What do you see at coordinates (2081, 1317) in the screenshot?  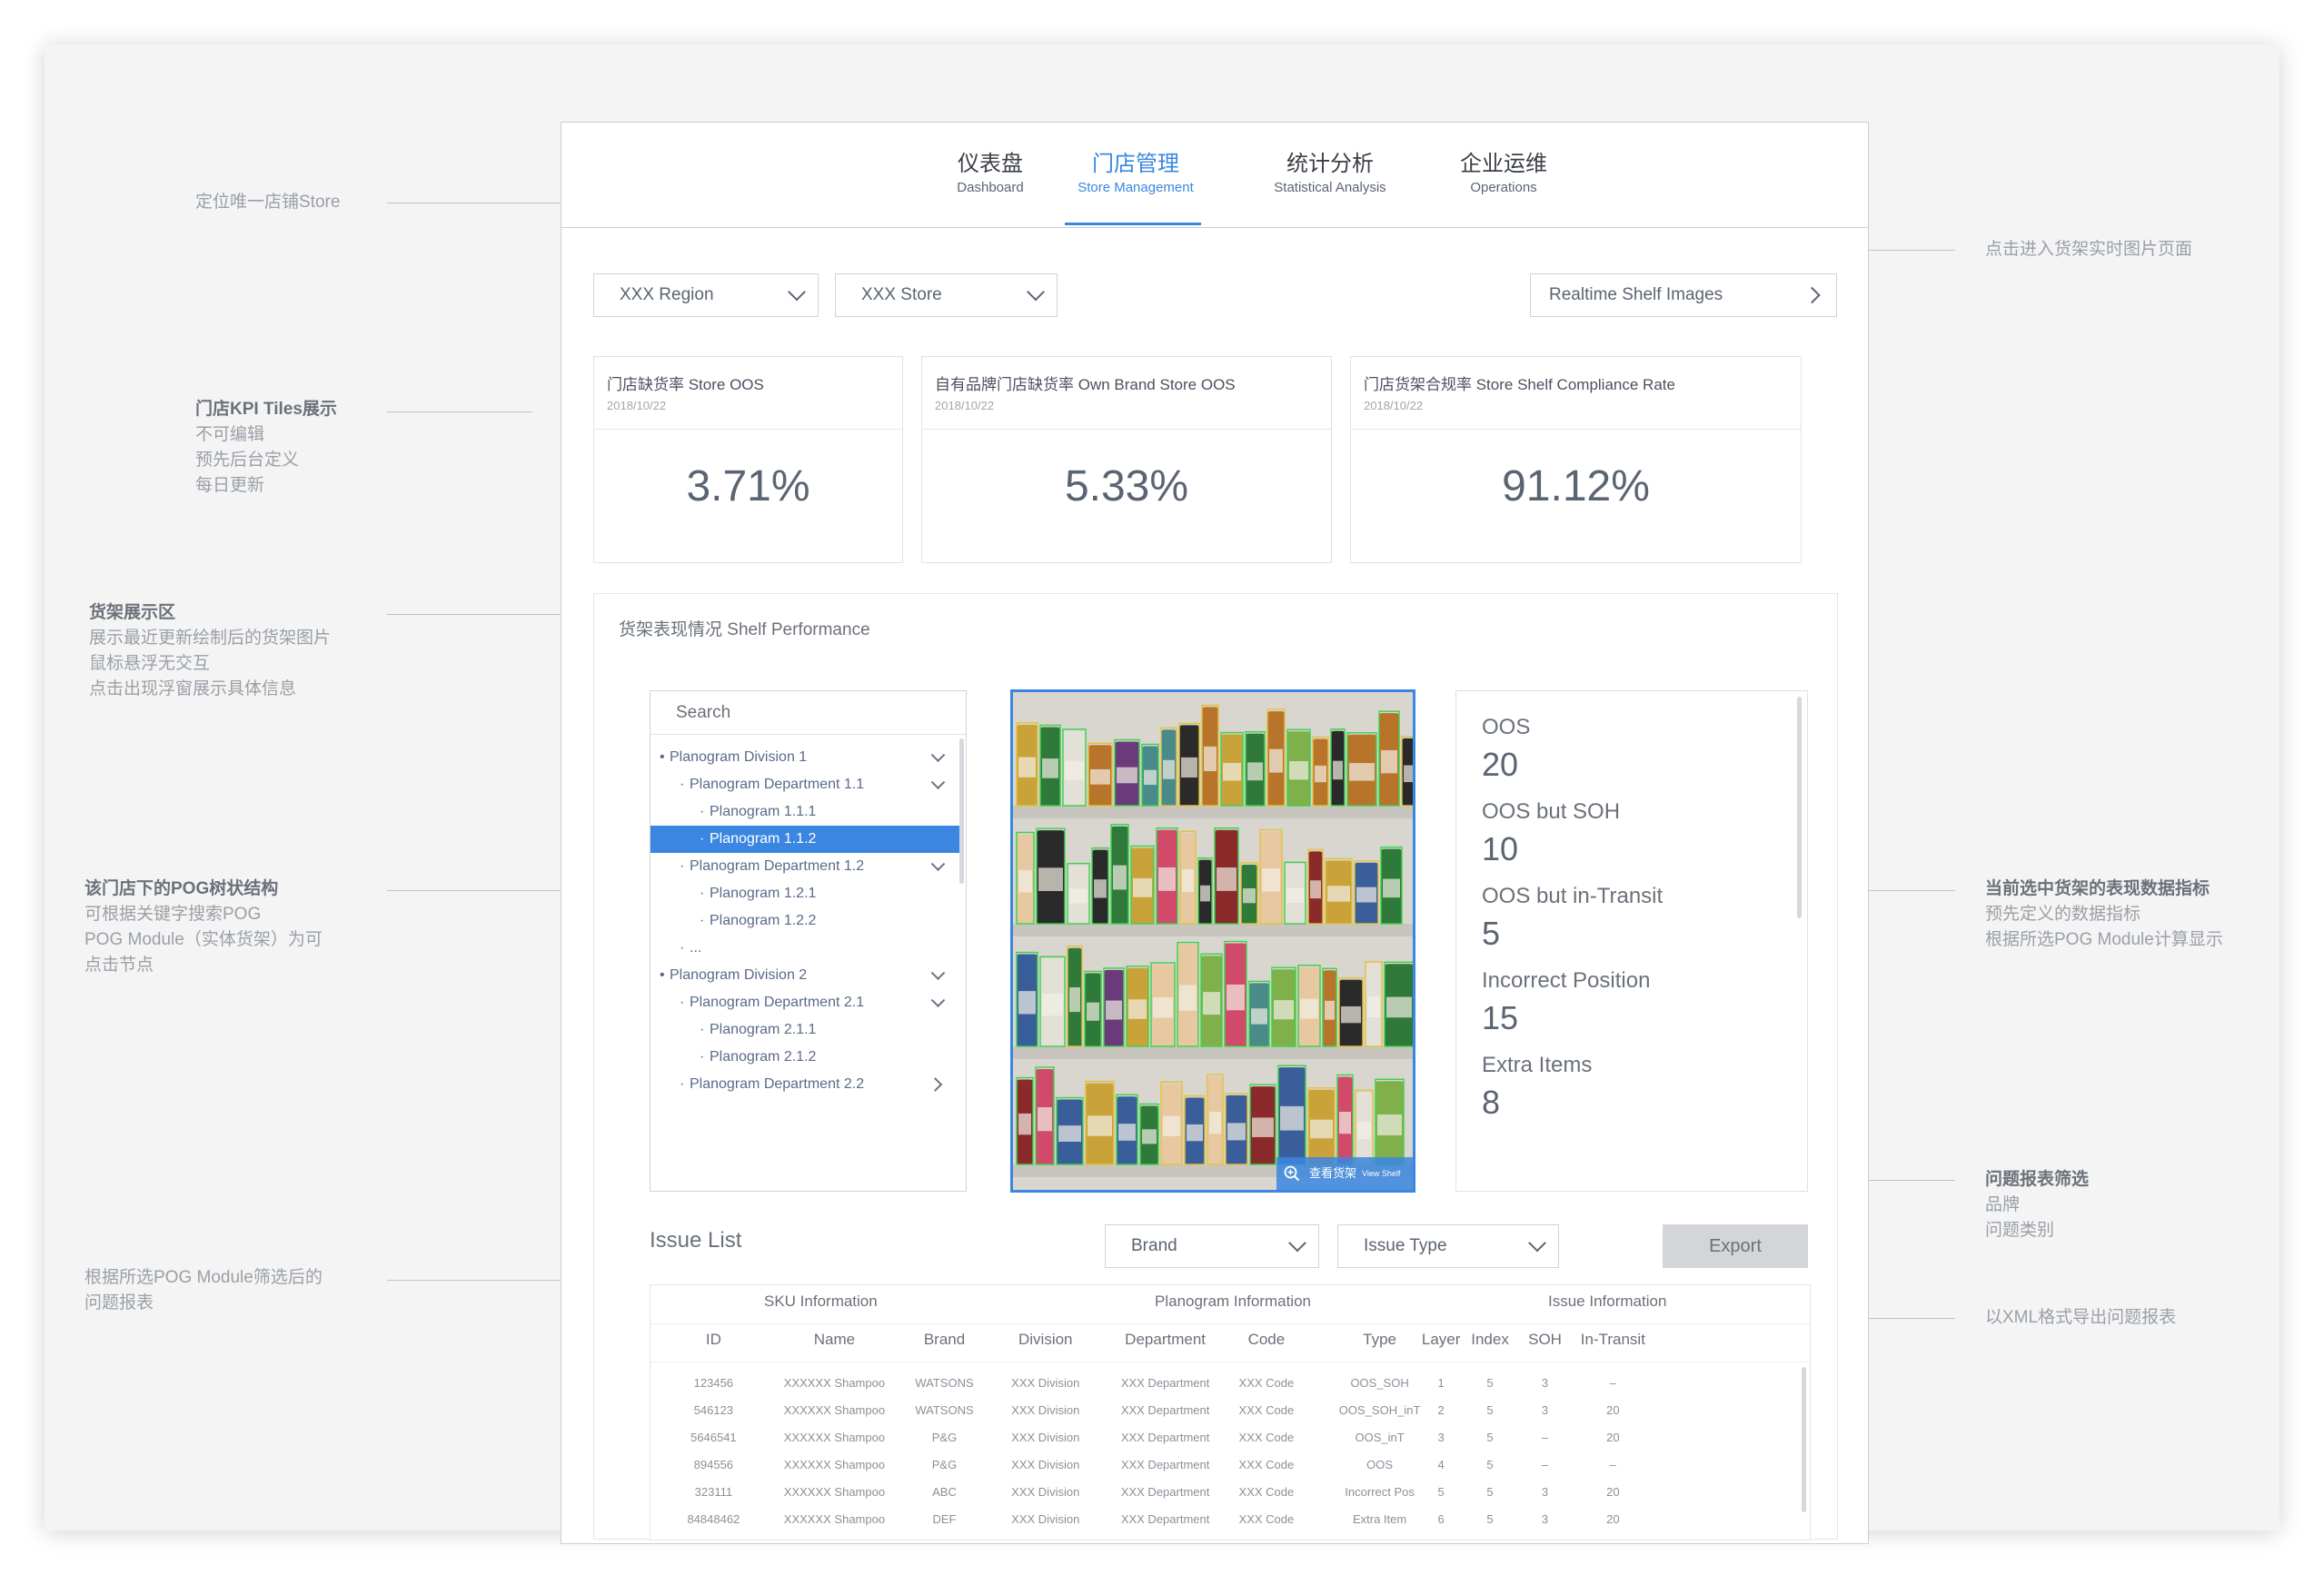 I see `annotation-text: 以XML格式导出问题报表` at bounding box center [2081, 1317].